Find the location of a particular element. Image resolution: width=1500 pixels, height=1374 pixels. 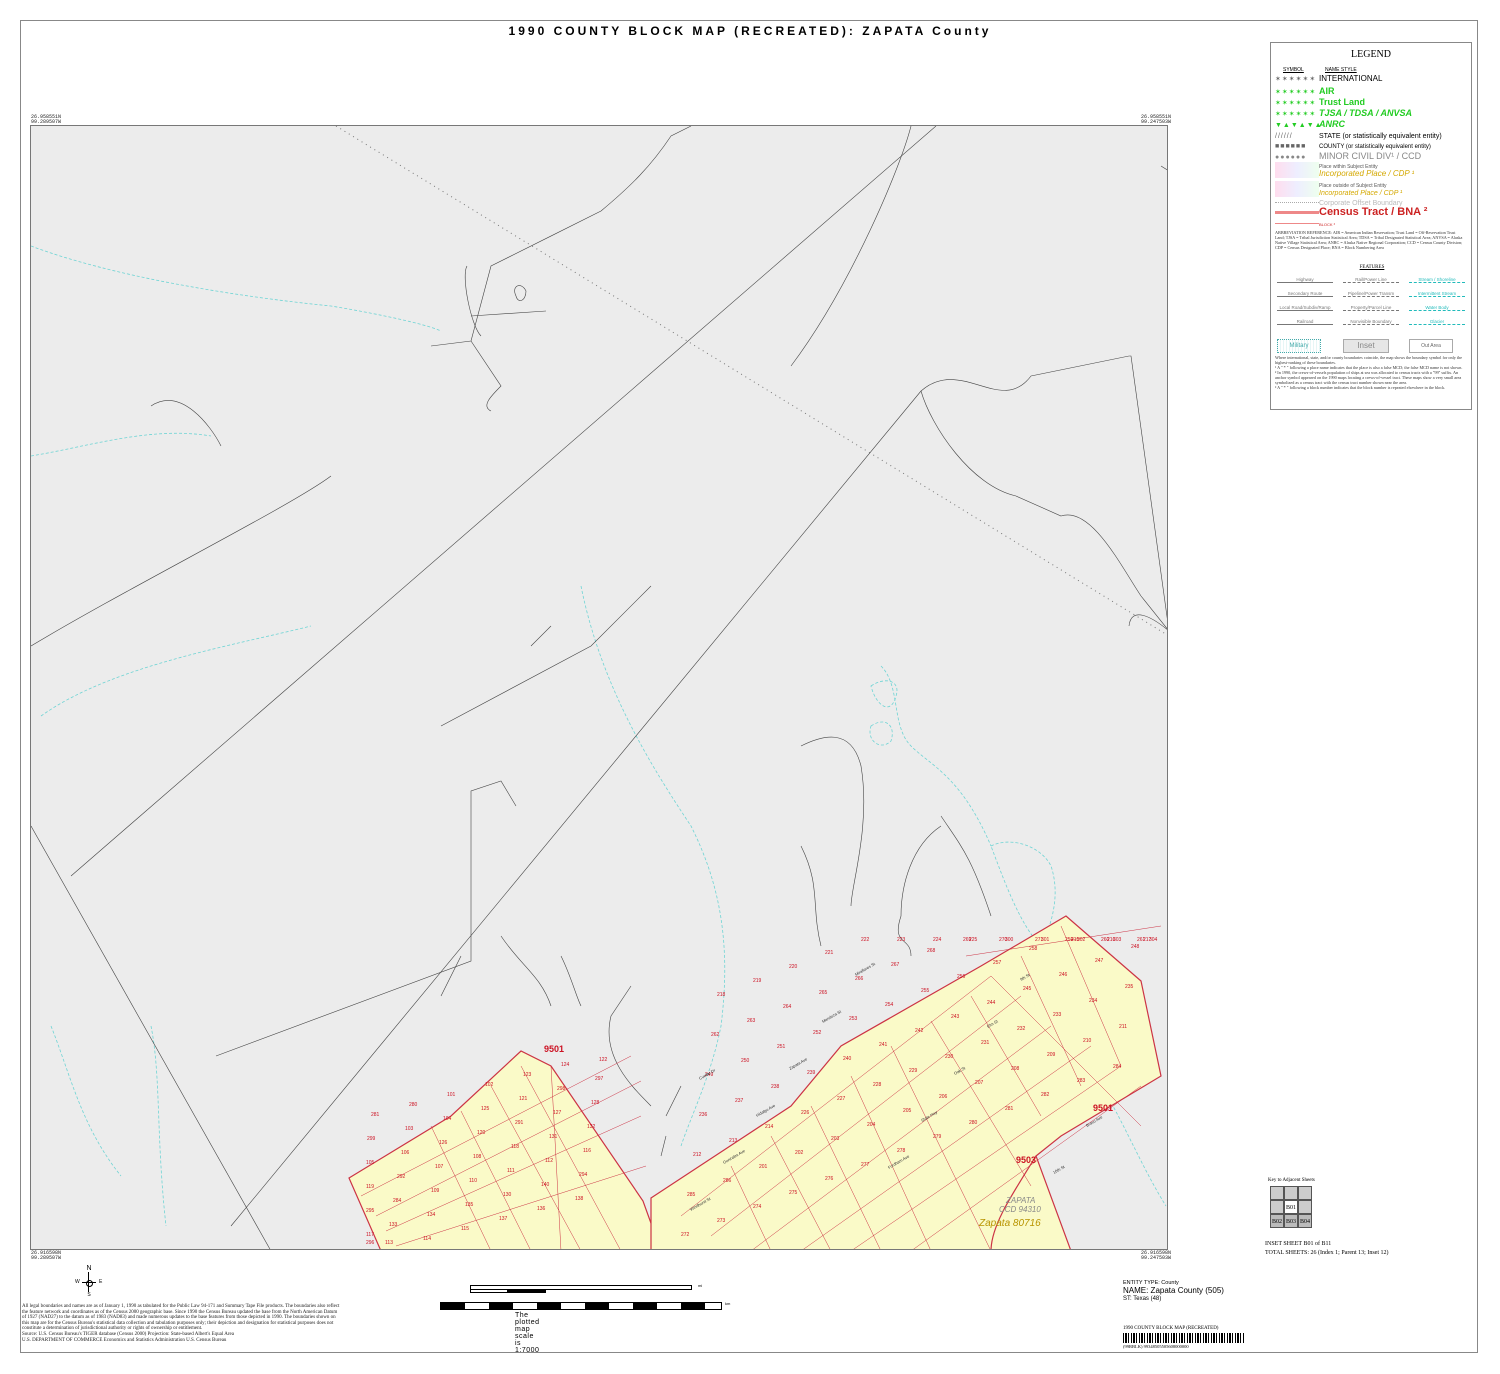

block-label: 237 is located at coordinates (739, 1101).